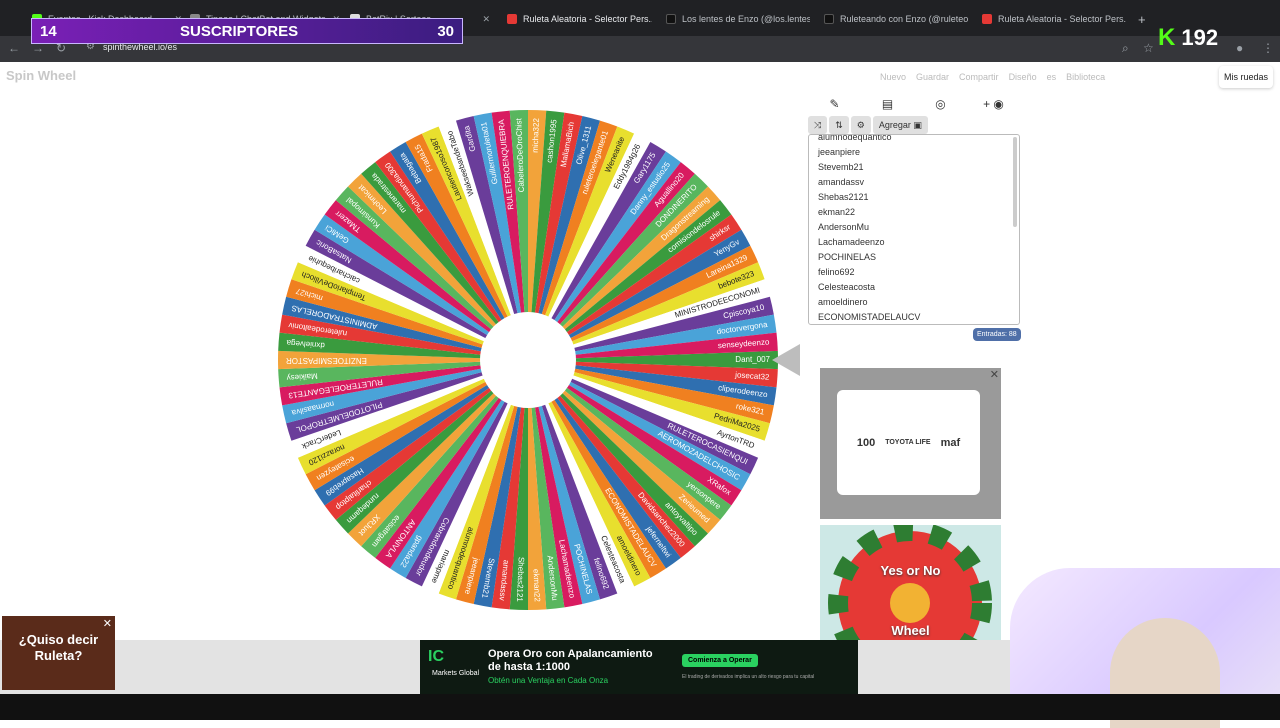  I want to click on entry-item: ECONOMISTADELAUCV, so click(869, 317).